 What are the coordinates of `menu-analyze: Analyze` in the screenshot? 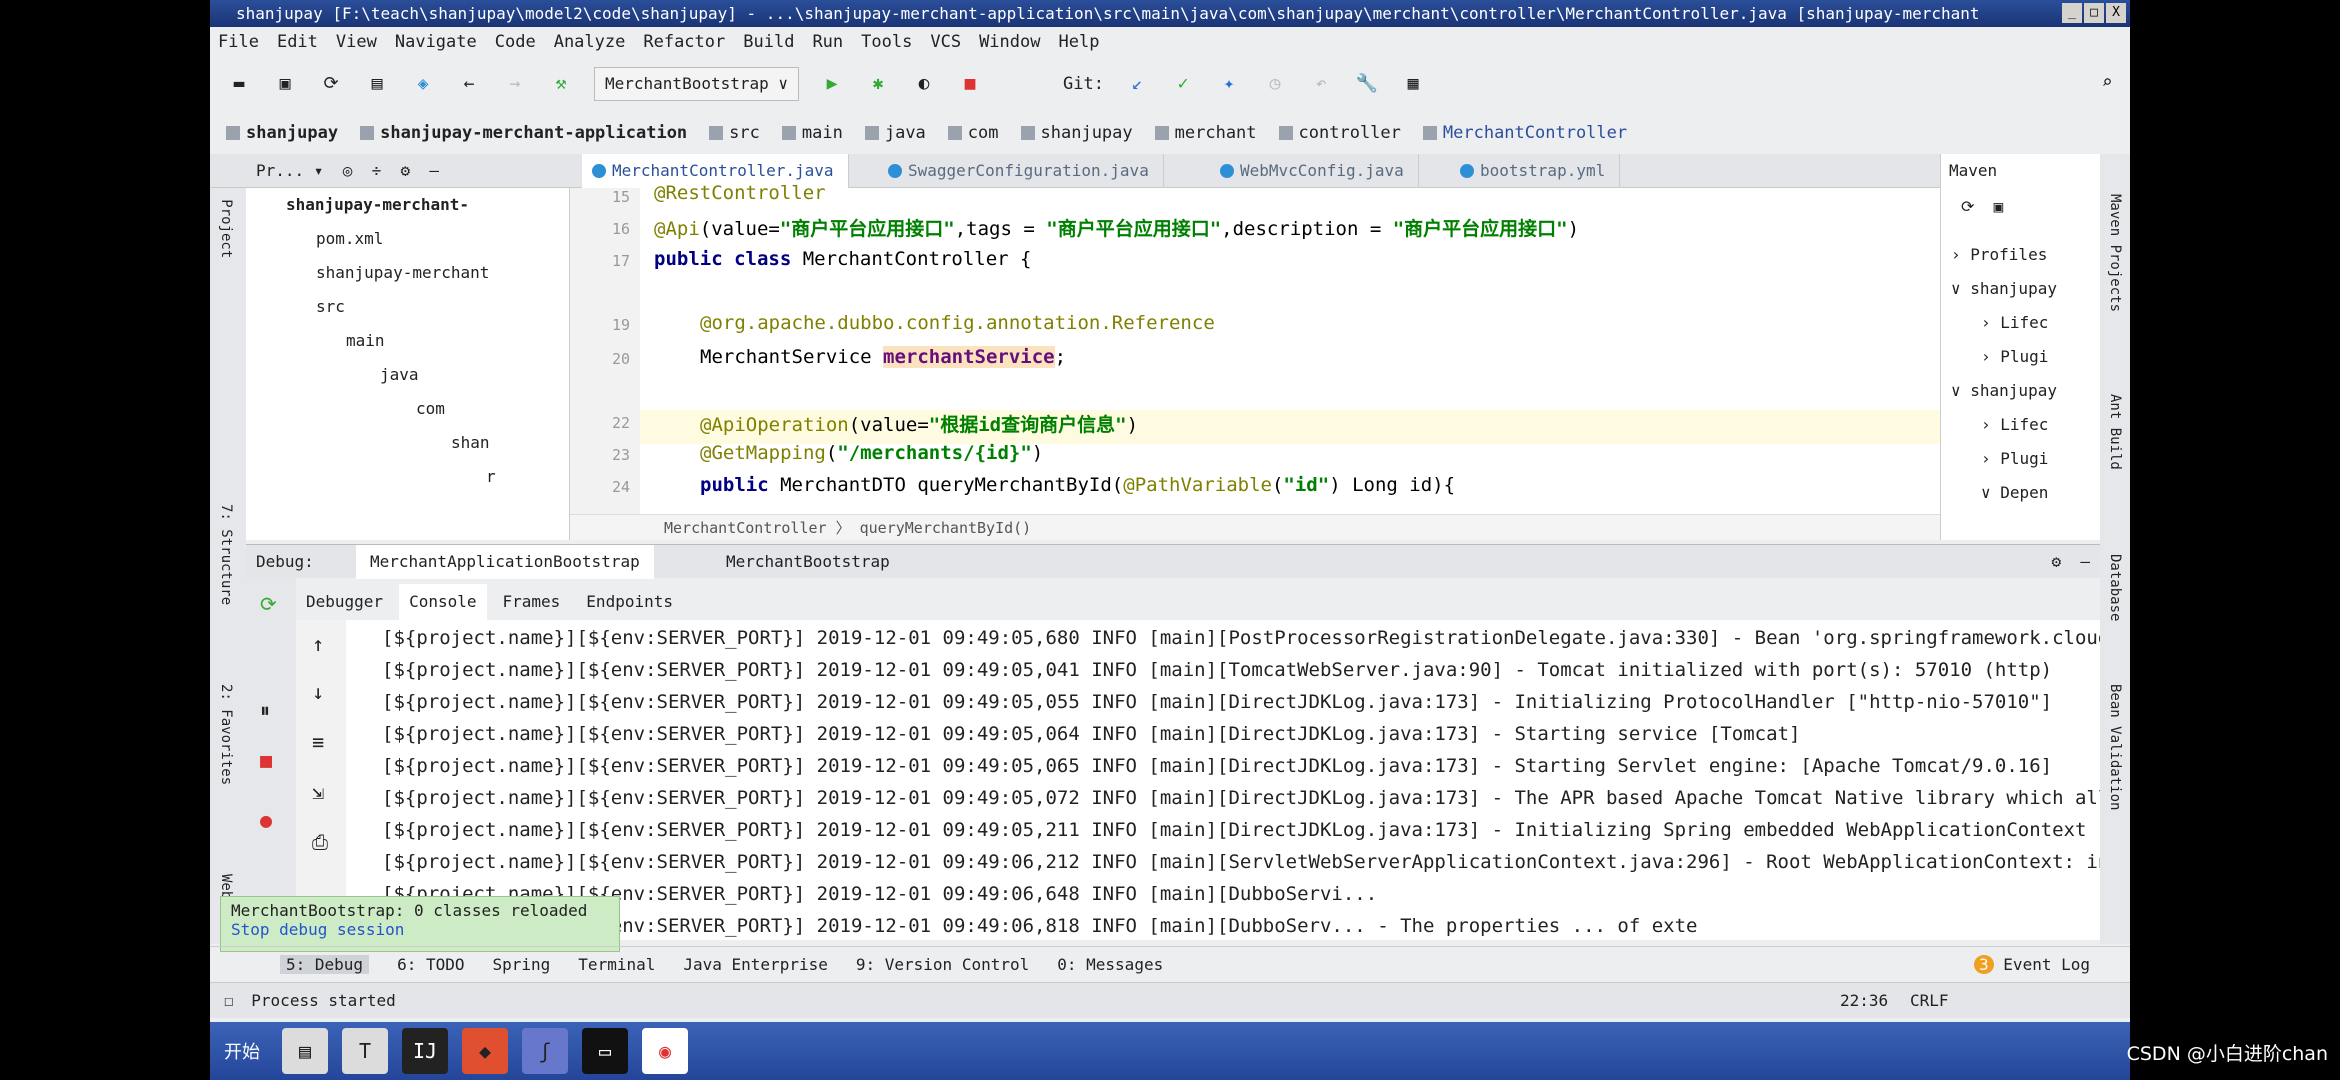 It's located at (590, 42).